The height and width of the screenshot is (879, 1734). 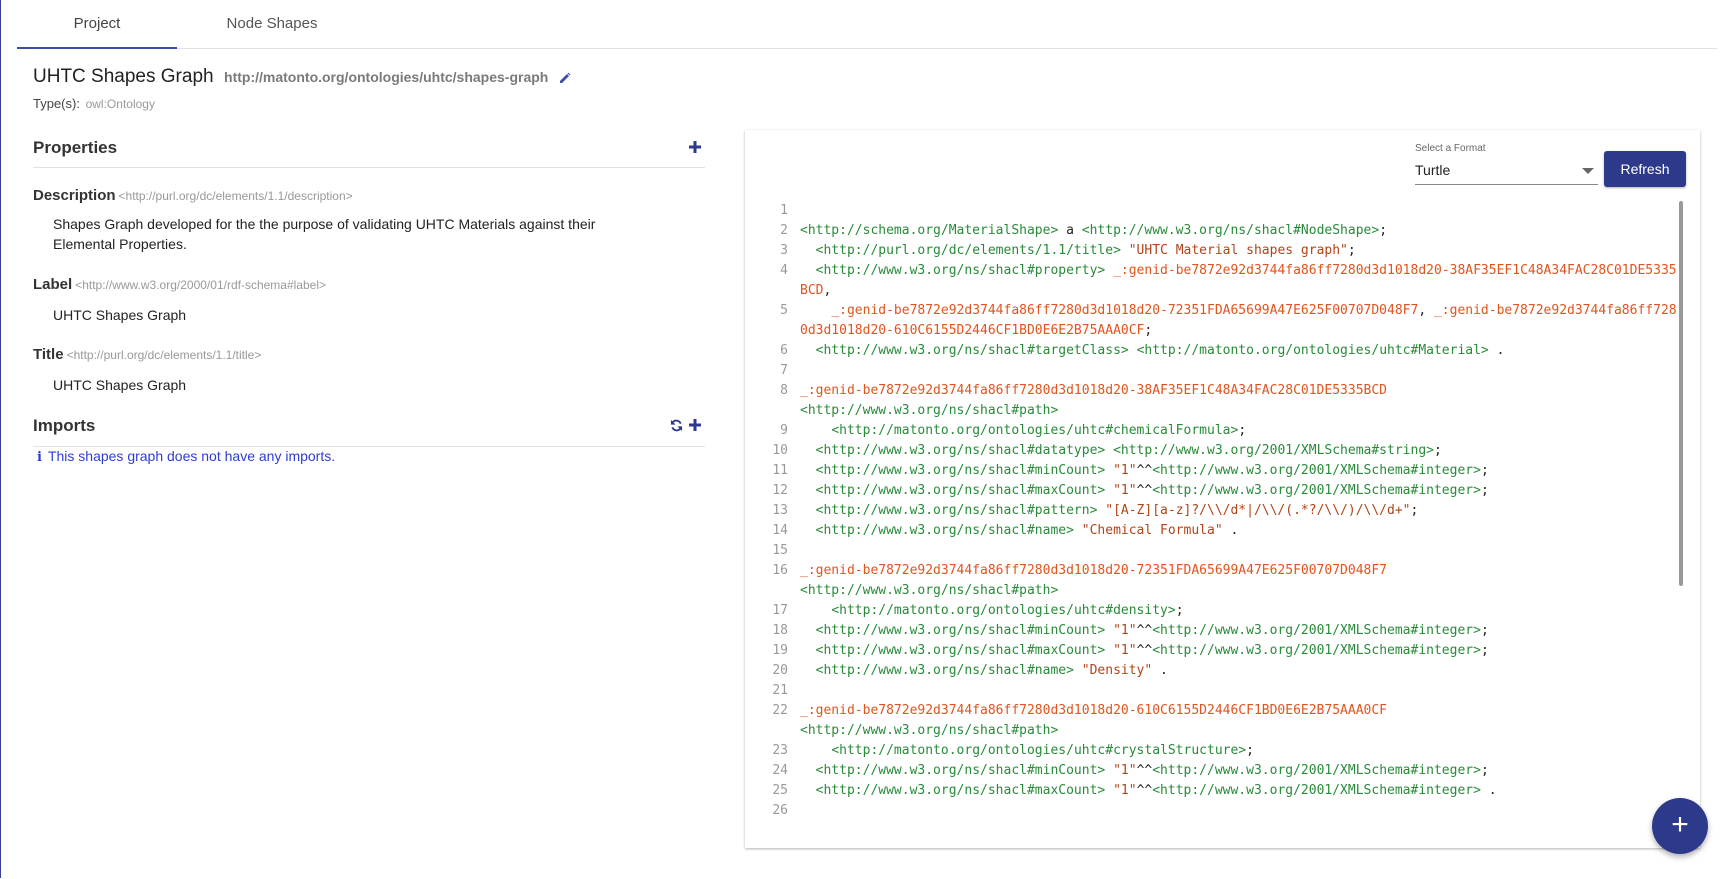 What do you see at coordinates (120, 244) in the screenshot?
I see `property-value-line: Elemental Properties.` at bounding box center [120, 244].